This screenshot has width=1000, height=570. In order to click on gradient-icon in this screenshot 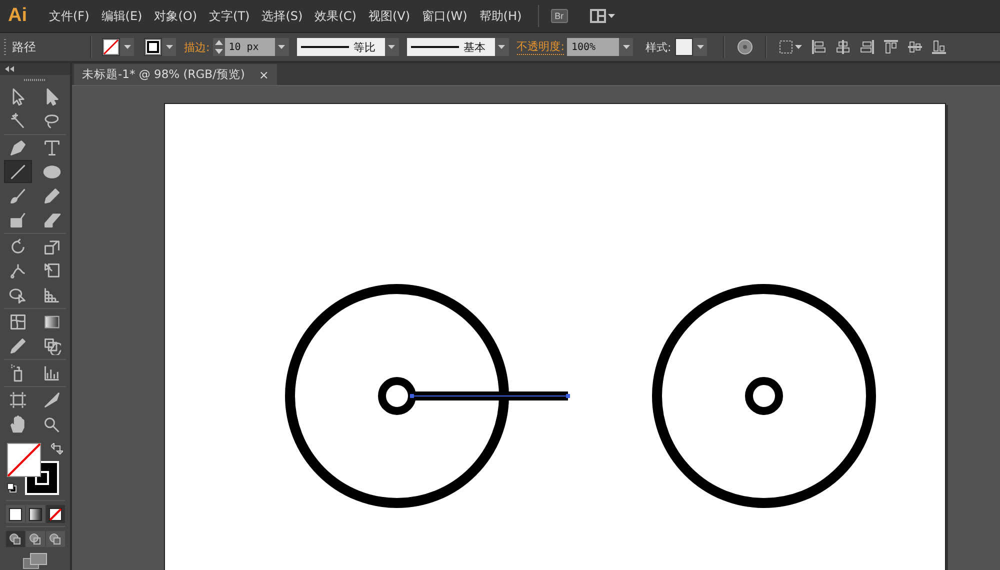, I will do `click(35, 514)`.